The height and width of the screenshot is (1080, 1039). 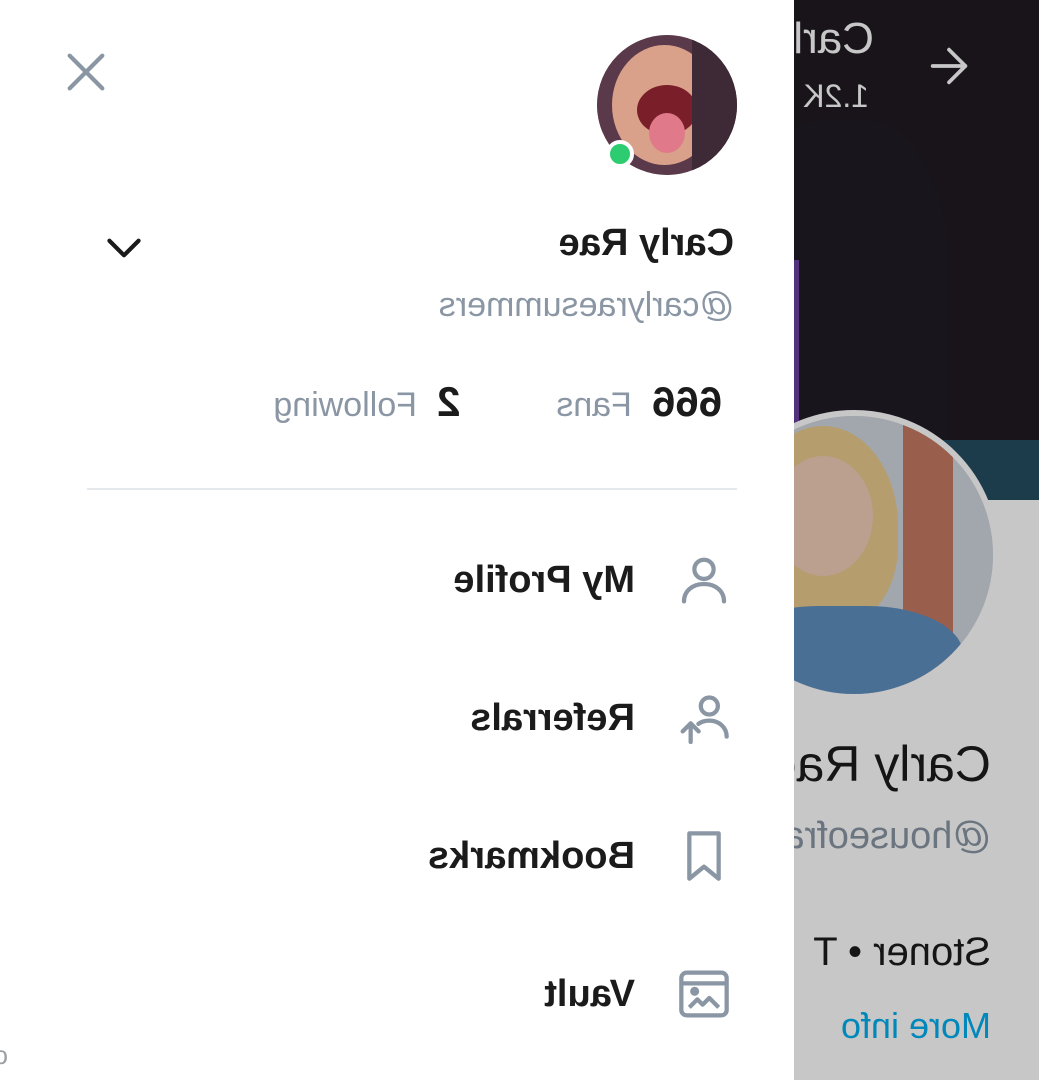 I want to click on menu-label-my-profile: My Profile, so click(x=544, y=579).